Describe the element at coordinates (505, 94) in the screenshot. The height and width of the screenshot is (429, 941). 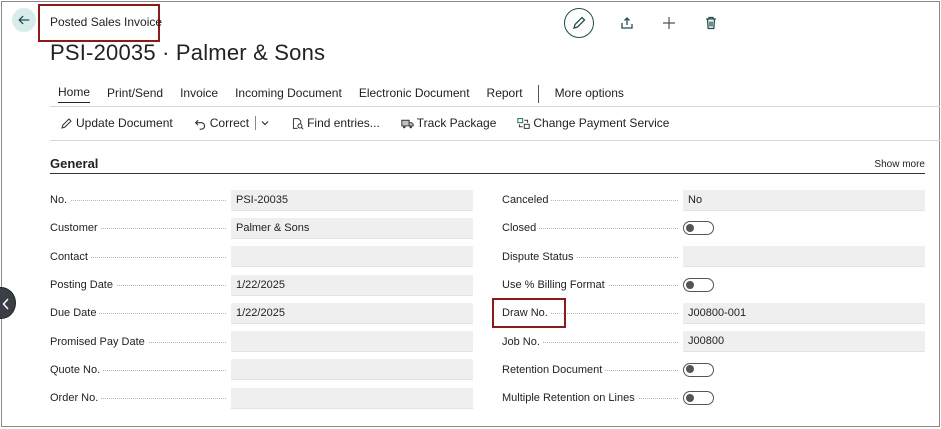
I see `tab-report: Report` at that location.